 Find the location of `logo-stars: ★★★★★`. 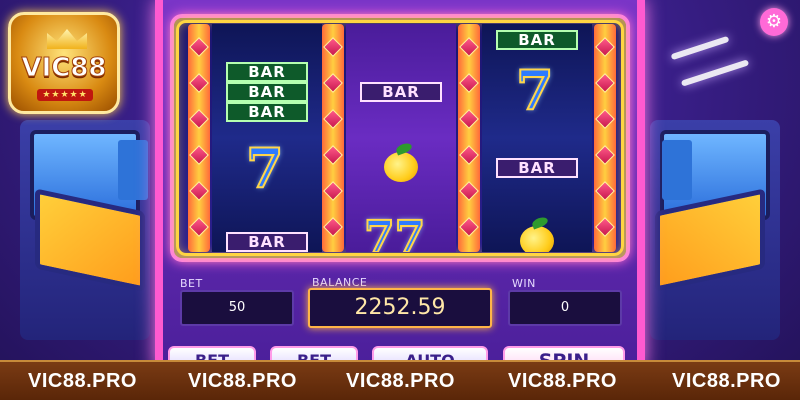

logo-stars: ★★★★★ is located at coordinates (65, 95).